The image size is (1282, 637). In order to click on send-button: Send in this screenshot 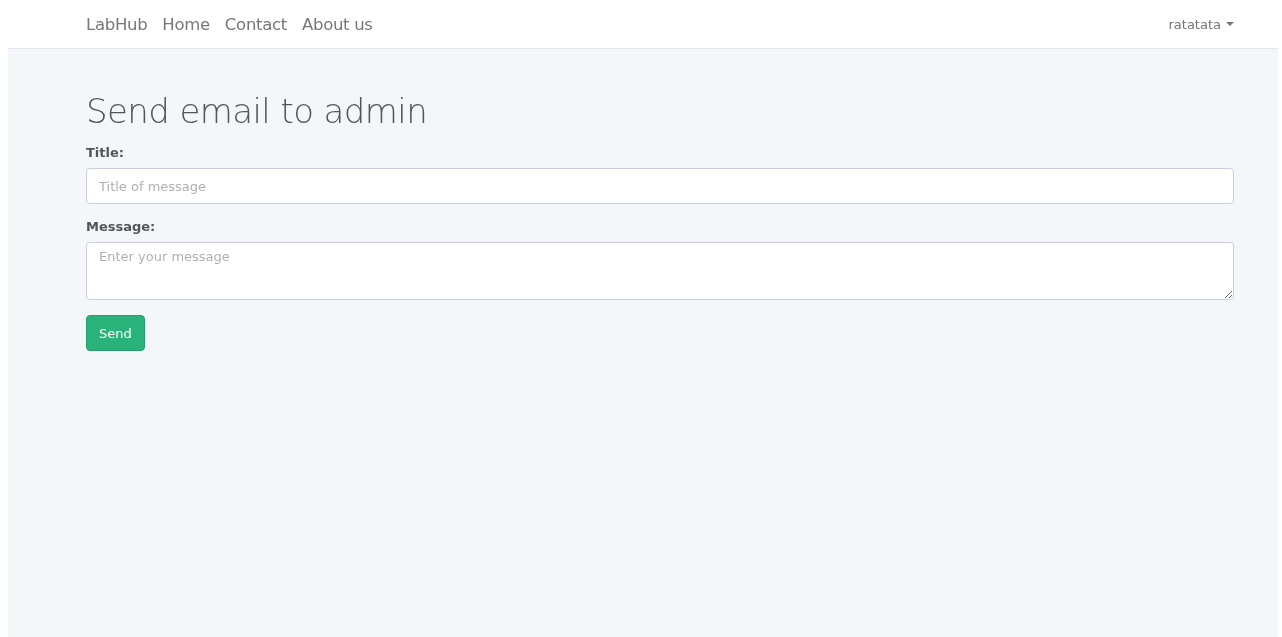, I will do `click(115, 333)`.